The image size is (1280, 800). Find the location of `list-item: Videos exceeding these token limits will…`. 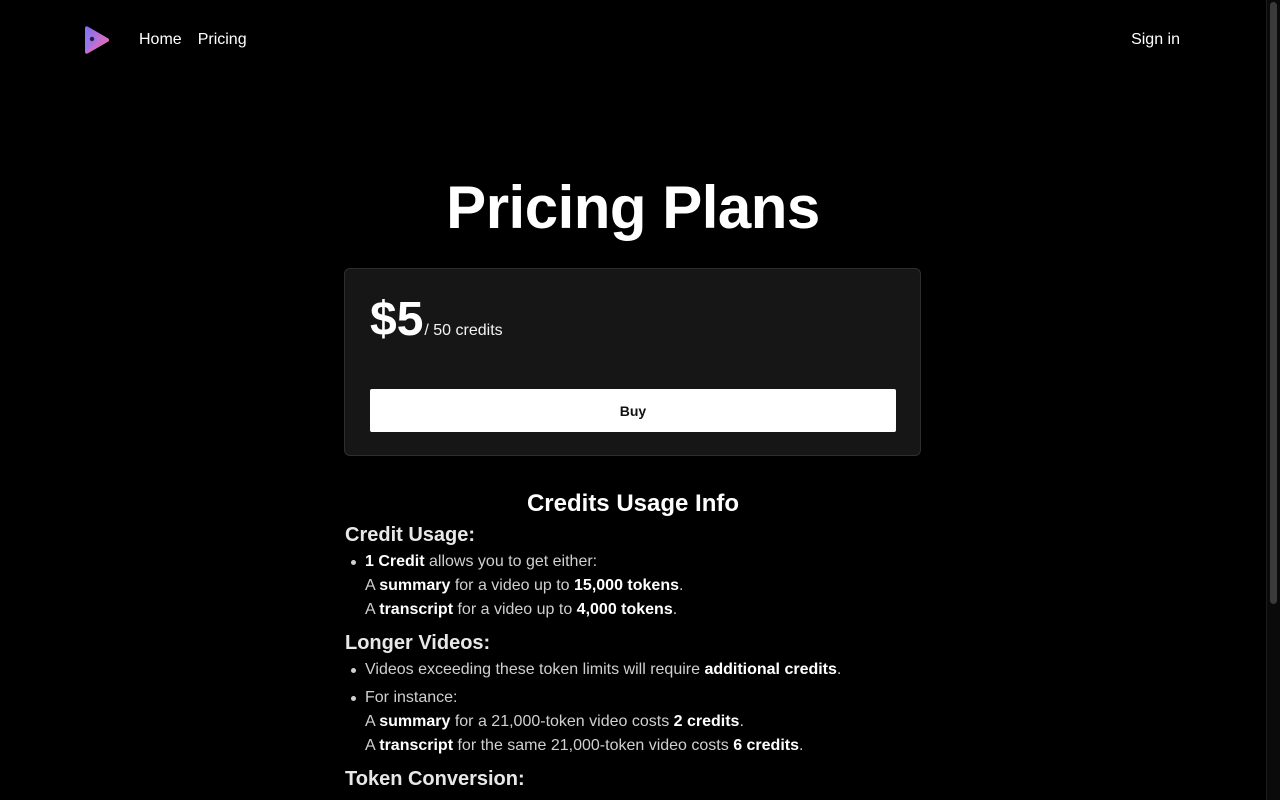

list-item: Videos exceeding these token limits will… is located at coordinates (633, 670).